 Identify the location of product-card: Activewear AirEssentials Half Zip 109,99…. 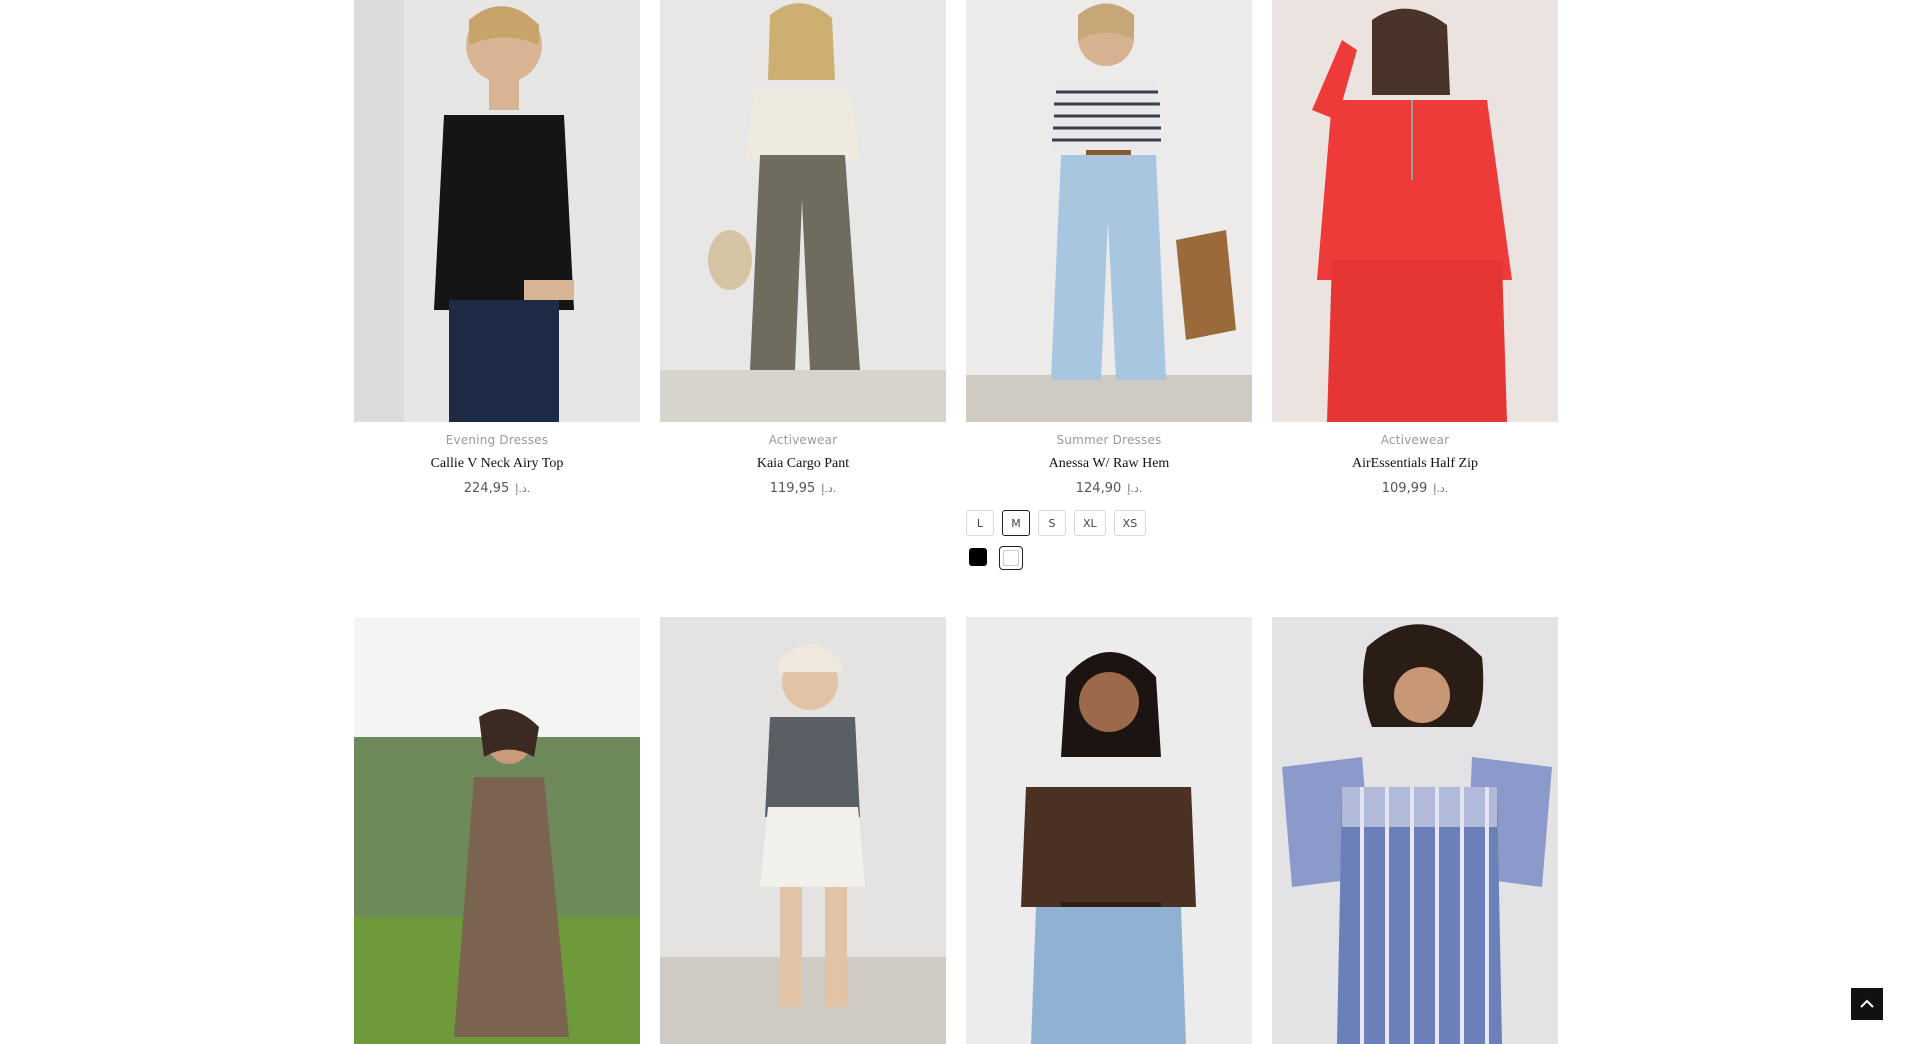
(1415, 285).